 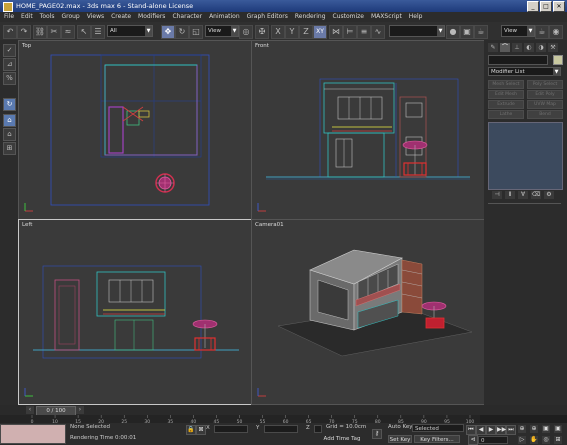 What do you see at coordinates (481, 32) in the screenshot?
I see `quick-render-icon: ☕` at bounding box center [481, 32].